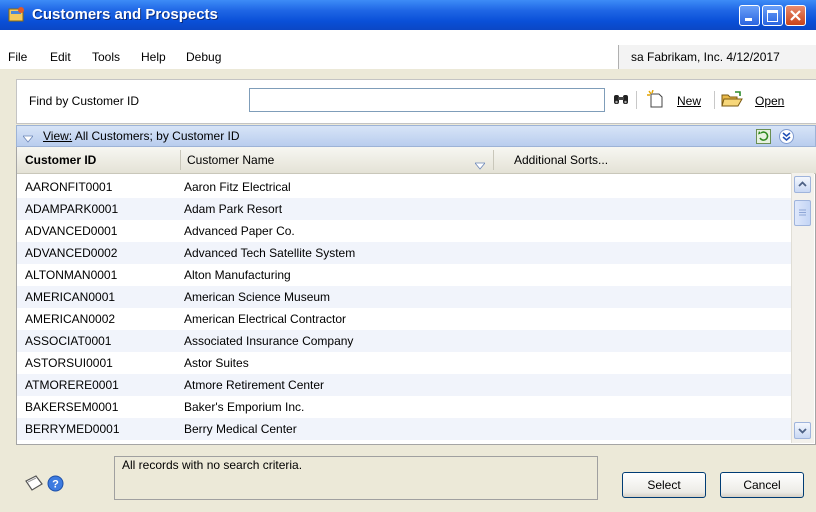 The image size is (816, 512). Describe the element at coordinates (72, 209) in the screenshot. I see `cell-customer-id: ADAMPARK0001` at that location.